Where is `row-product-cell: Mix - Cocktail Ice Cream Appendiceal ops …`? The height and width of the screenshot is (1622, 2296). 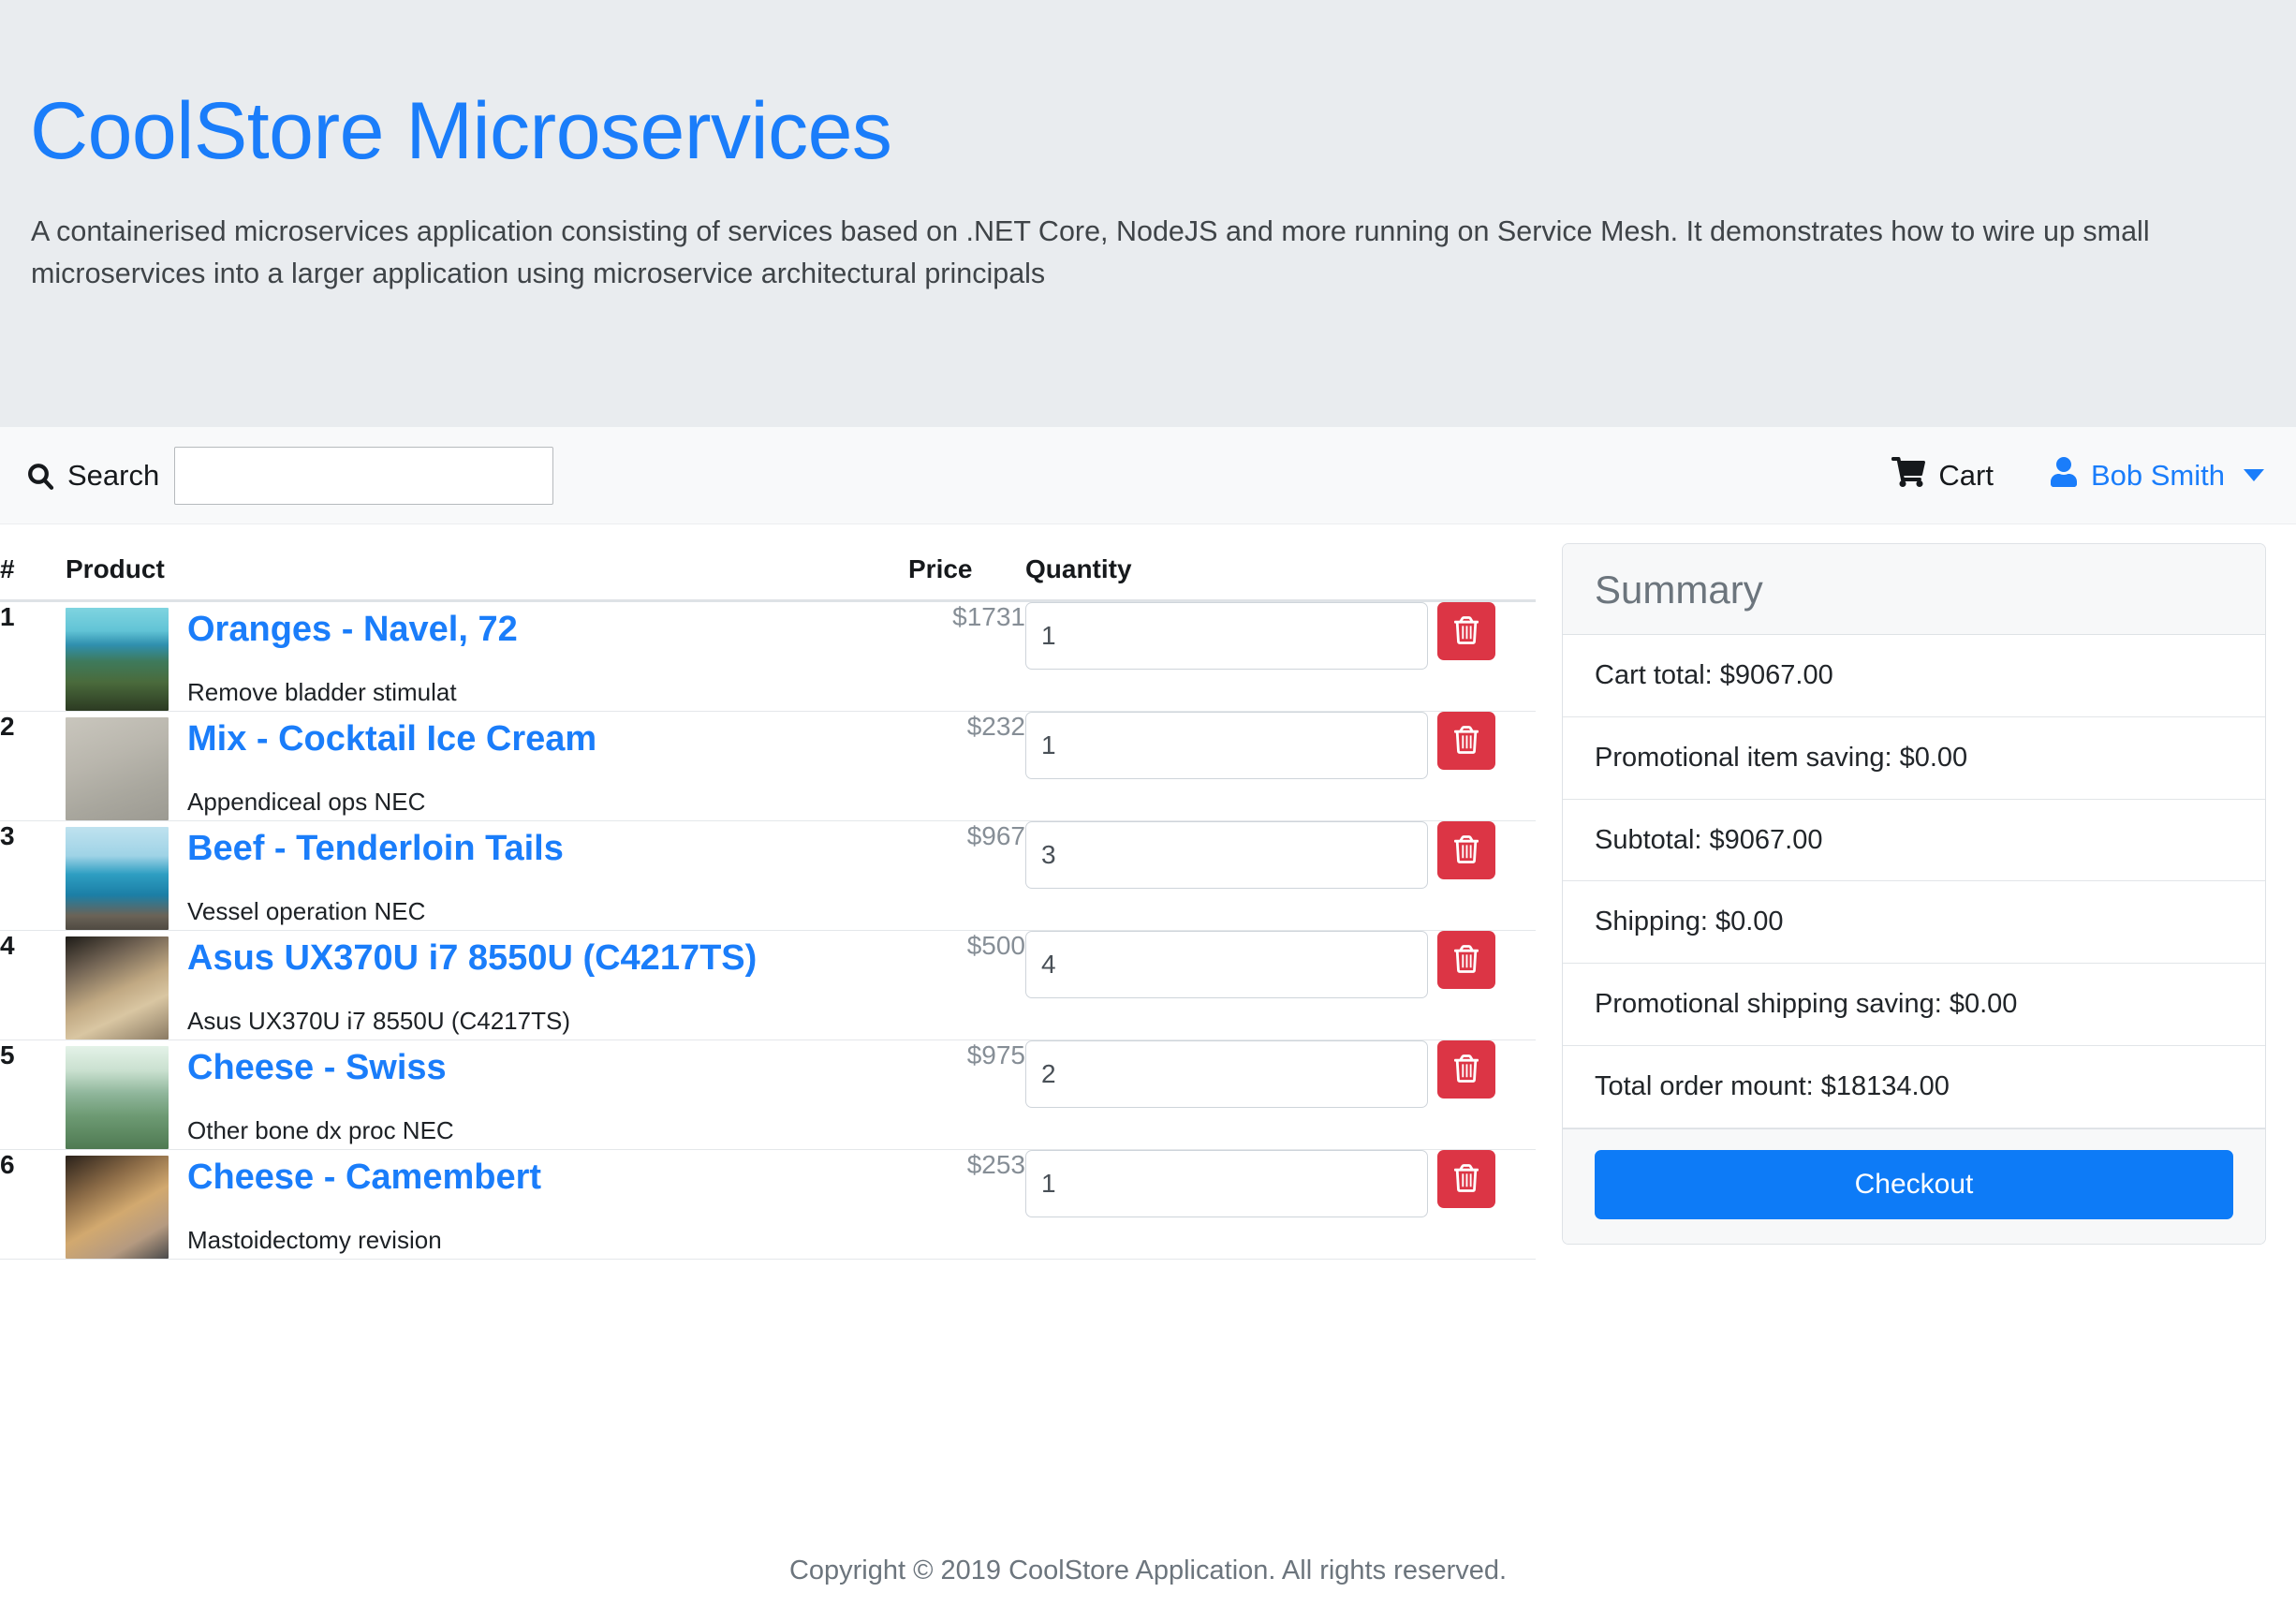
row-product-cell: Mix - Cocktail Ice Cream Appendiceal ops … is located at coordinates (487, 766).